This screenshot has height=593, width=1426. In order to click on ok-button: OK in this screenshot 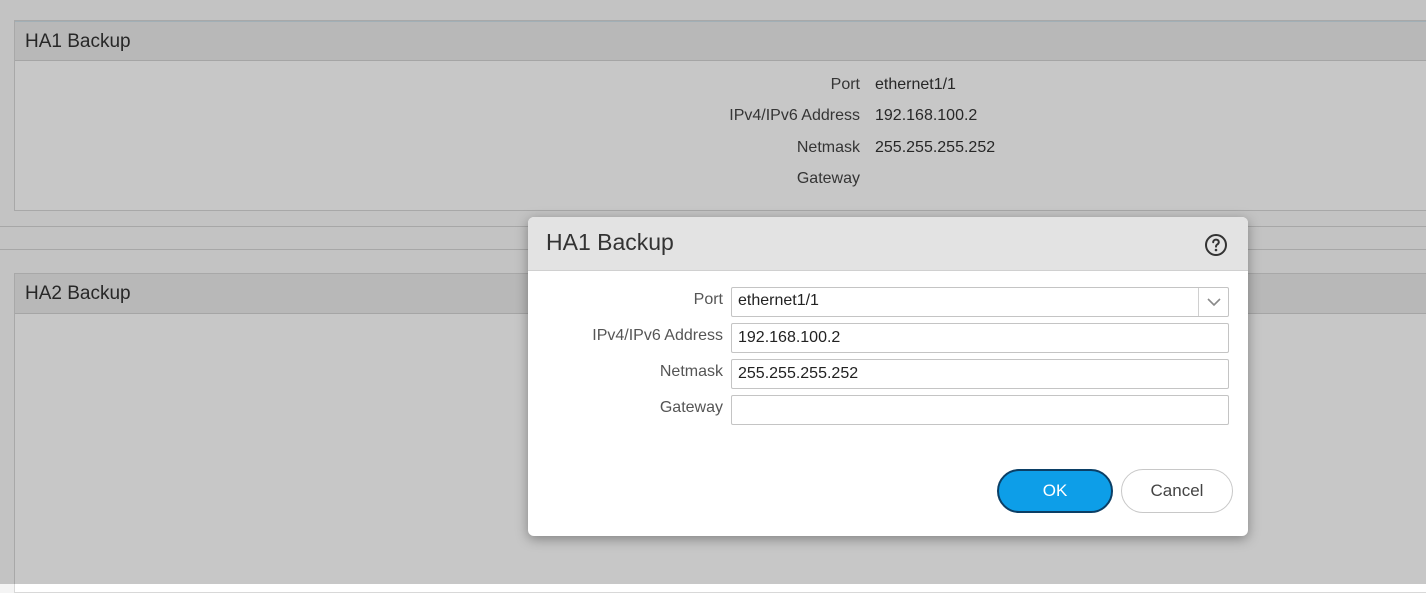, I will do `click(1055, 491)`.